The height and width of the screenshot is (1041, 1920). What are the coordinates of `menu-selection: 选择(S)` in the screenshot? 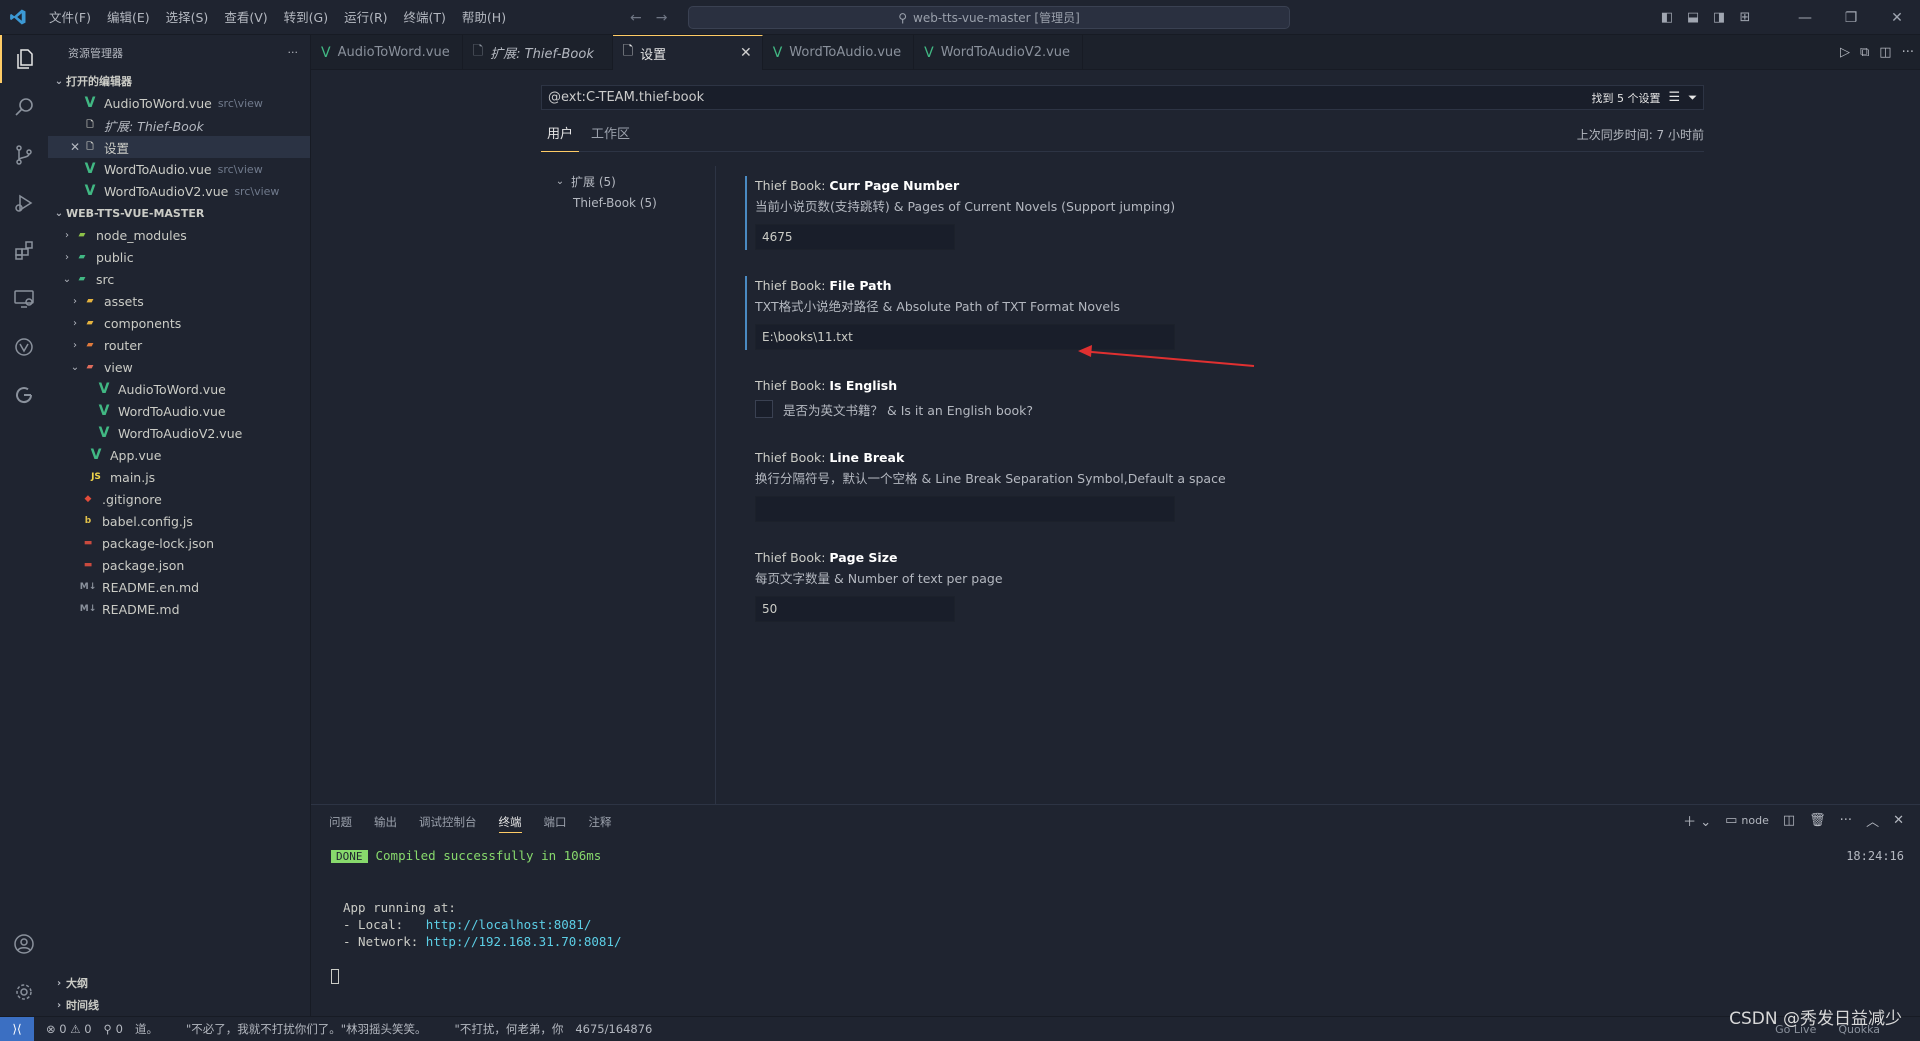 It's located at (187, 17).